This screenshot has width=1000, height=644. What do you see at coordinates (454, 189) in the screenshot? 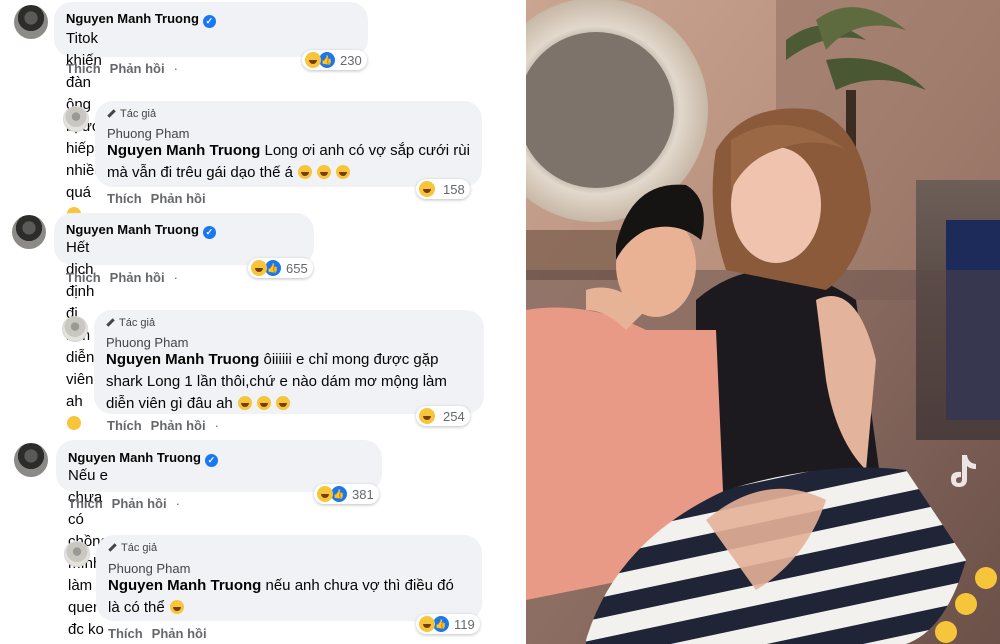
I see `reaction-count: 158` at bounding box center [454, 189].